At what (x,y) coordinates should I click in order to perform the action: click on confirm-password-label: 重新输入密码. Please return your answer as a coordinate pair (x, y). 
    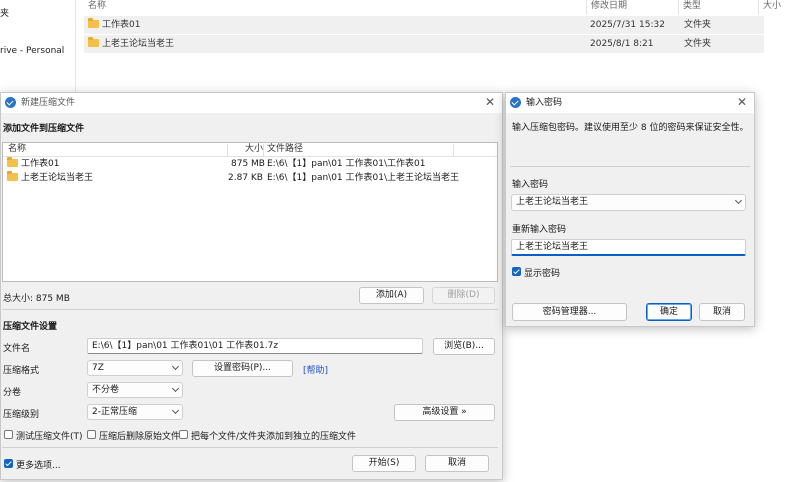
    Looking at the image, I should click on (539, 230).